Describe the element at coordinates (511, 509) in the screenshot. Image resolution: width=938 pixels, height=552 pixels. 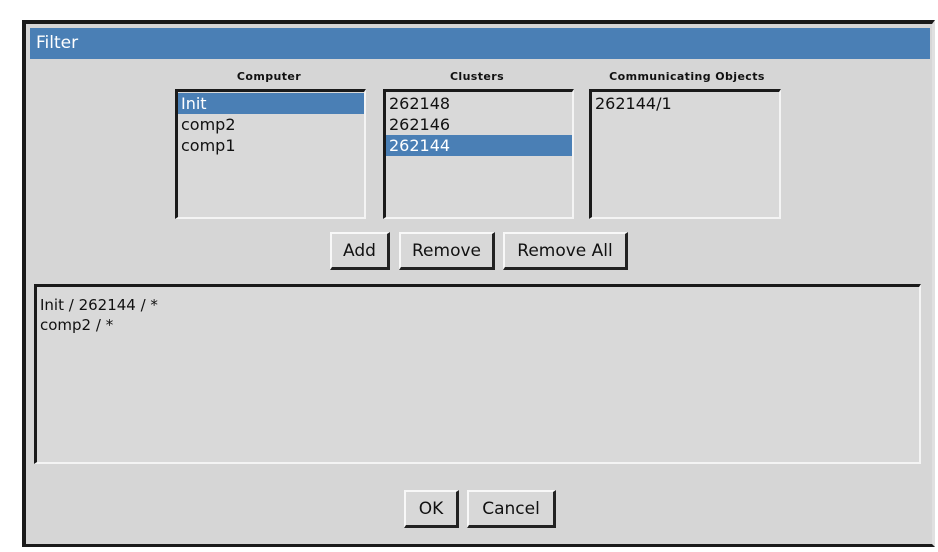
I see `cancel-button: Cancel` at that location.